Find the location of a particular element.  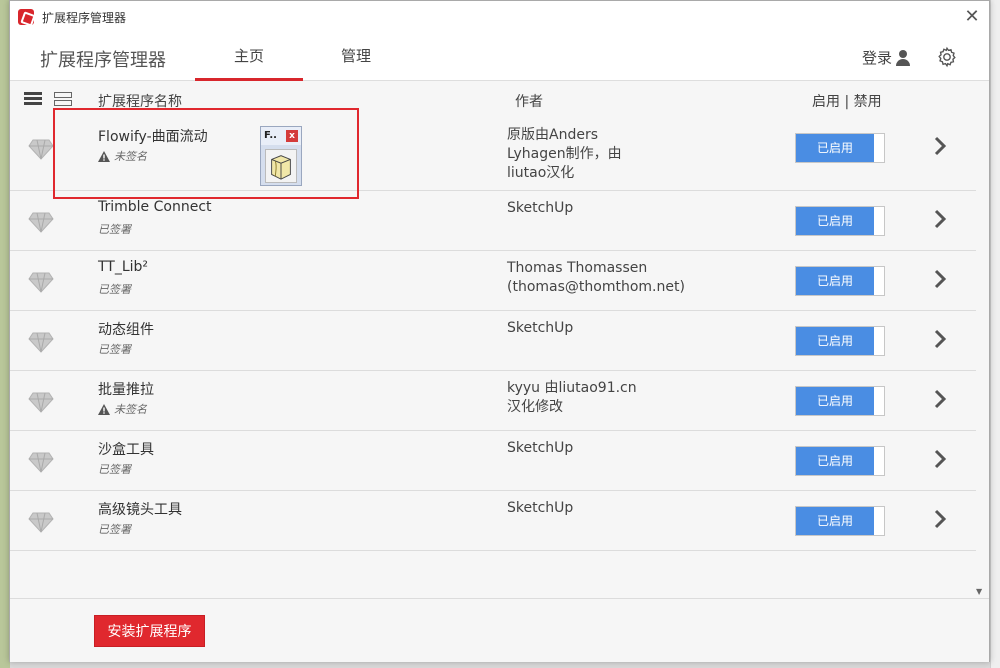

background-app-right is located at coordinates (995, 334).